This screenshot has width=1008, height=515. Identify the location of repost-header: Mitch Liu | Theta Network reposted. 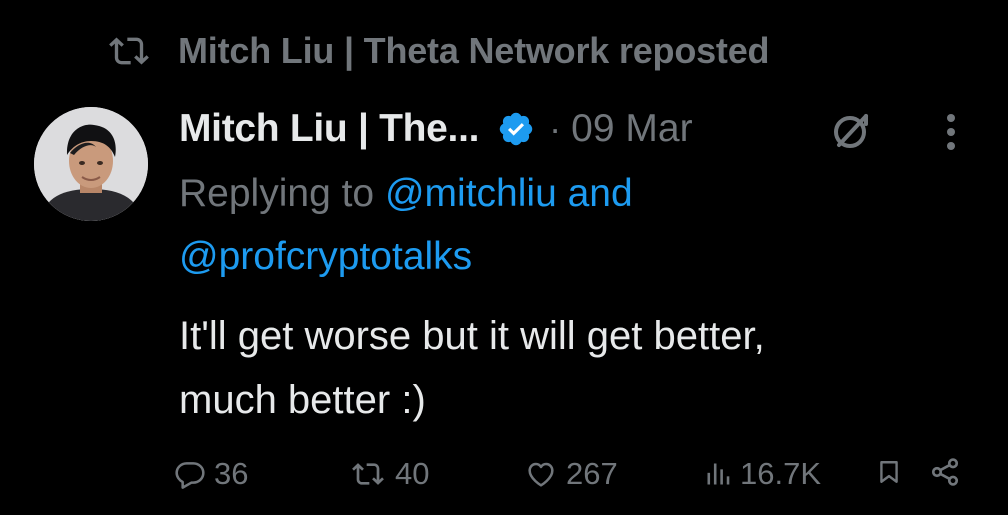
(438, 51).